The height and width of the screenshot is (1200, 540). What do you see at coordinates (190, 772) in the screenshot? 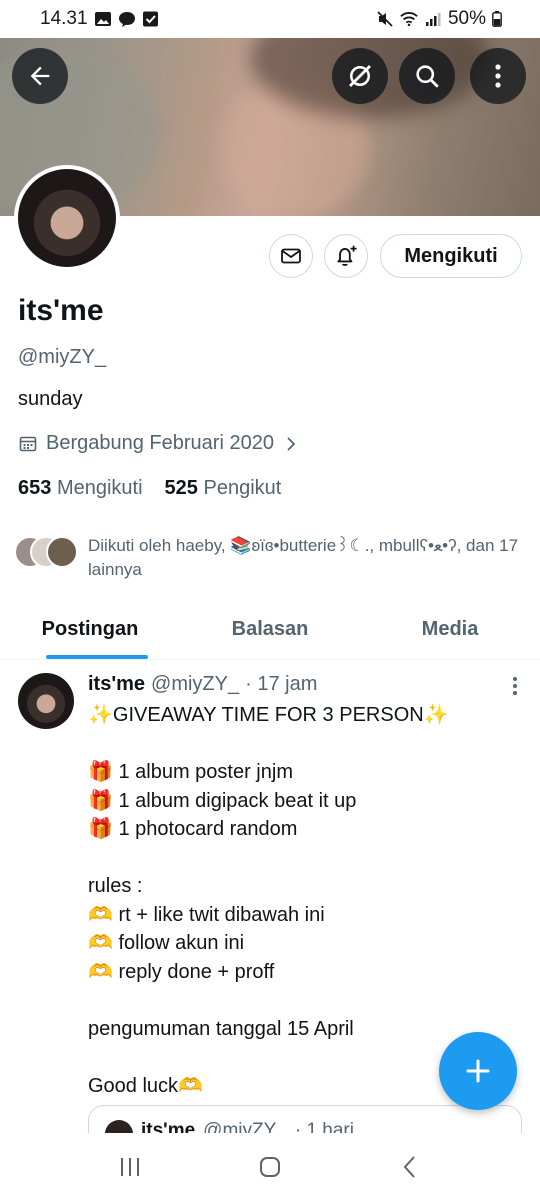
I see `post-line: 🎁 1 album poster jnjm` at bounding box center [190, 772].